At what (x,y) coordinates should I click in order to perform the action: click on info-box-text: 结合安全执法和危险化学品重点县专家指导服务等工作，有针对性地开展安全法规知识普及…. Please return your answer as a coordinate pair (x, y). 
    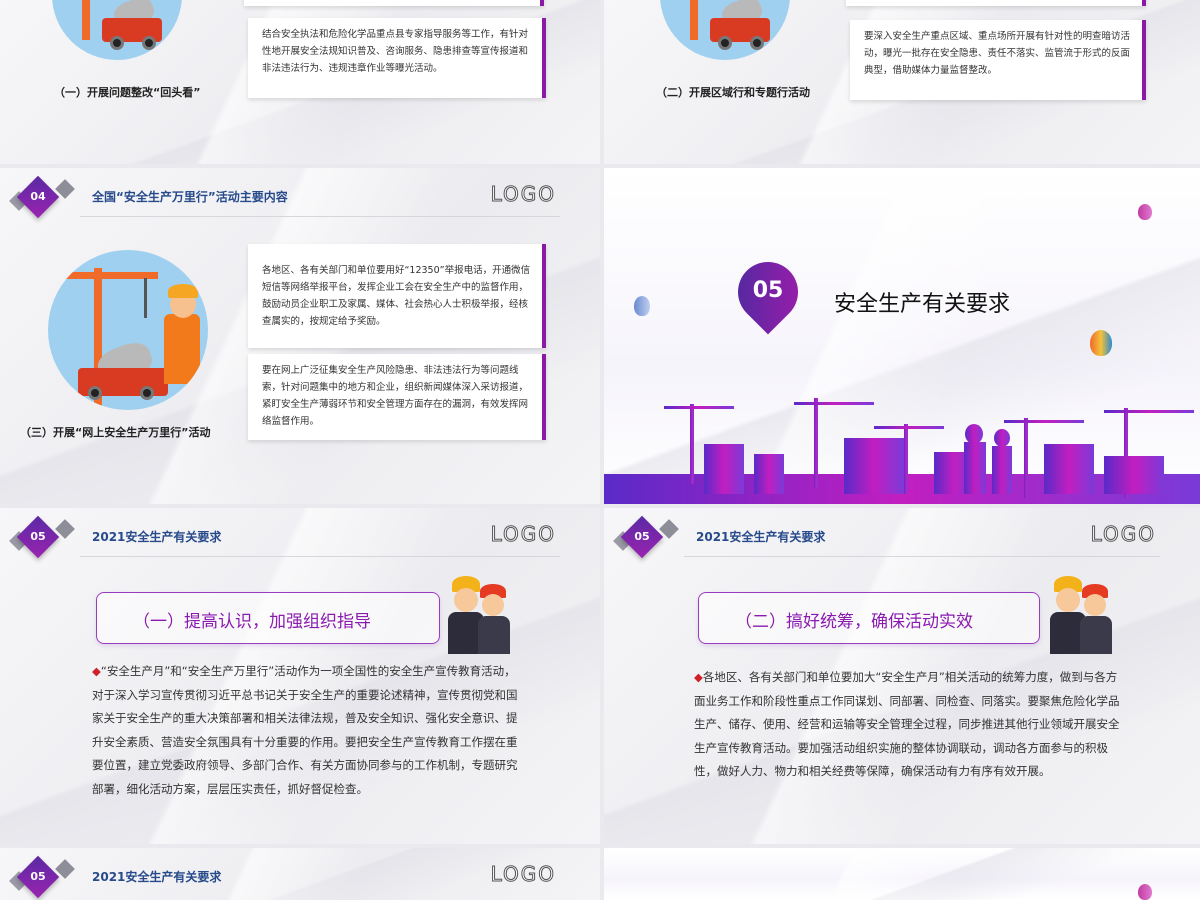
    Looking at the image, I should click on (395, 51).